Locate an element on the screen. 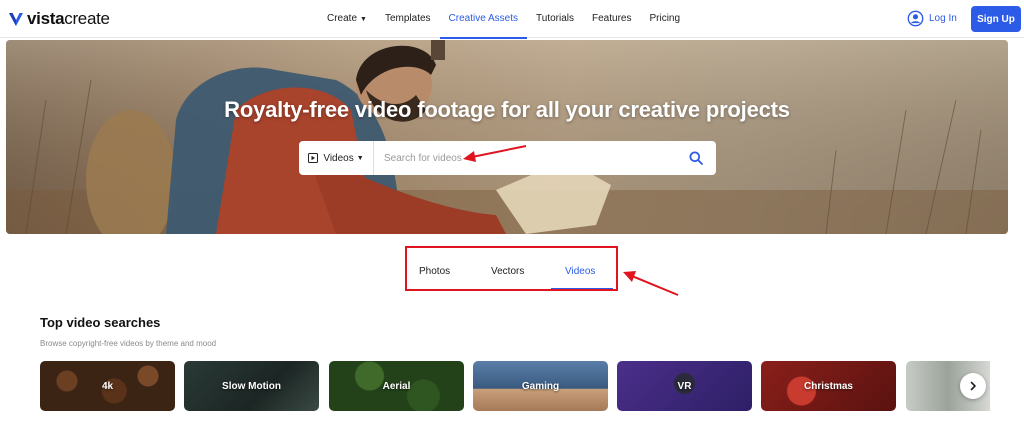 Image resolution: width=1024 pixels, height=442 pixels. sign-up-button: Sign Up is located at coordinates (996, 19).